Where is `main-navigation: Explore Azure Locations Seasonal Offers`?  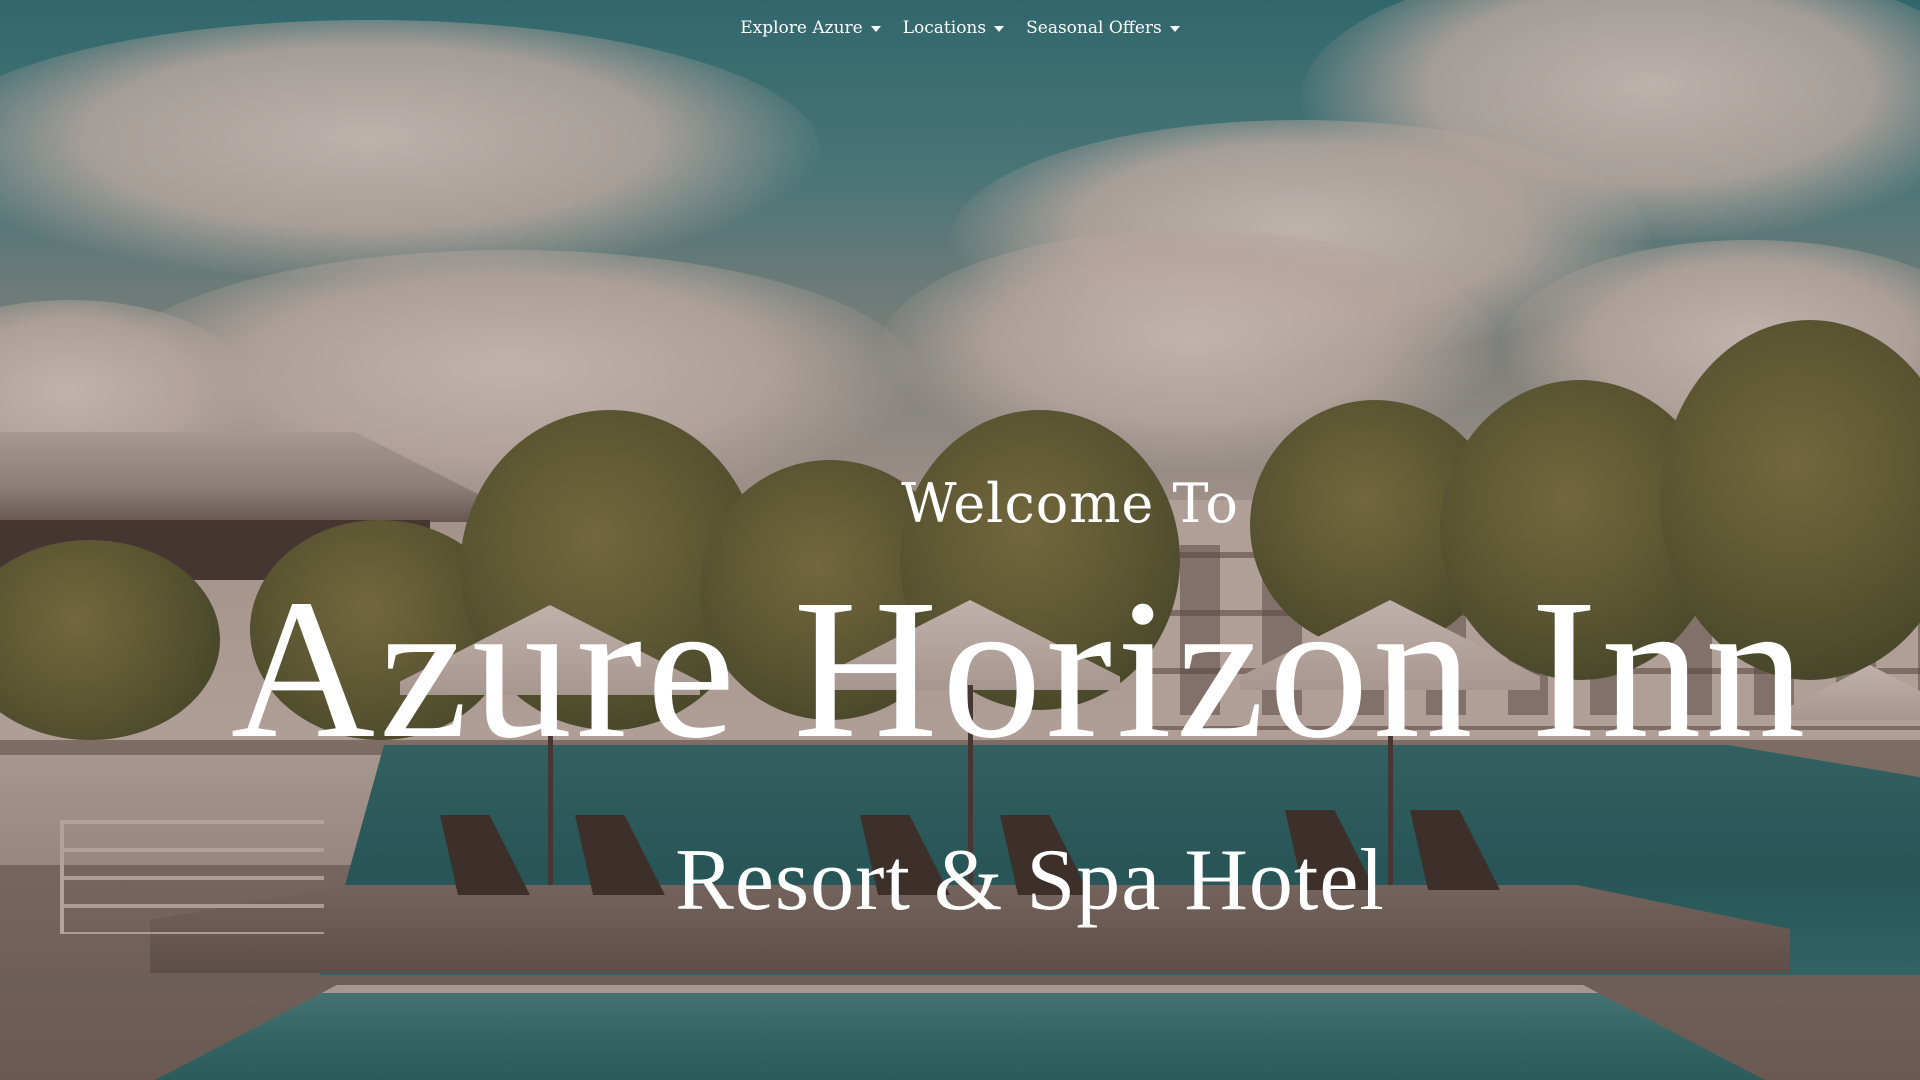
main-navigation: Explore Azure Locations Seasonal Offers is located at coordinates (960, 28).